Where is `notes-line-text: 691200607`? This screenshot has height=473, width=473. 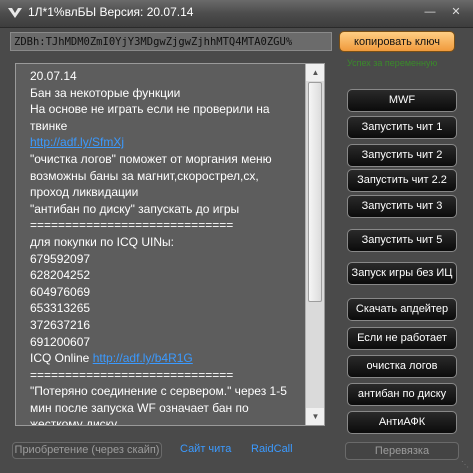 notes-line-text: 691200607 is located at coordinates (60, 341).